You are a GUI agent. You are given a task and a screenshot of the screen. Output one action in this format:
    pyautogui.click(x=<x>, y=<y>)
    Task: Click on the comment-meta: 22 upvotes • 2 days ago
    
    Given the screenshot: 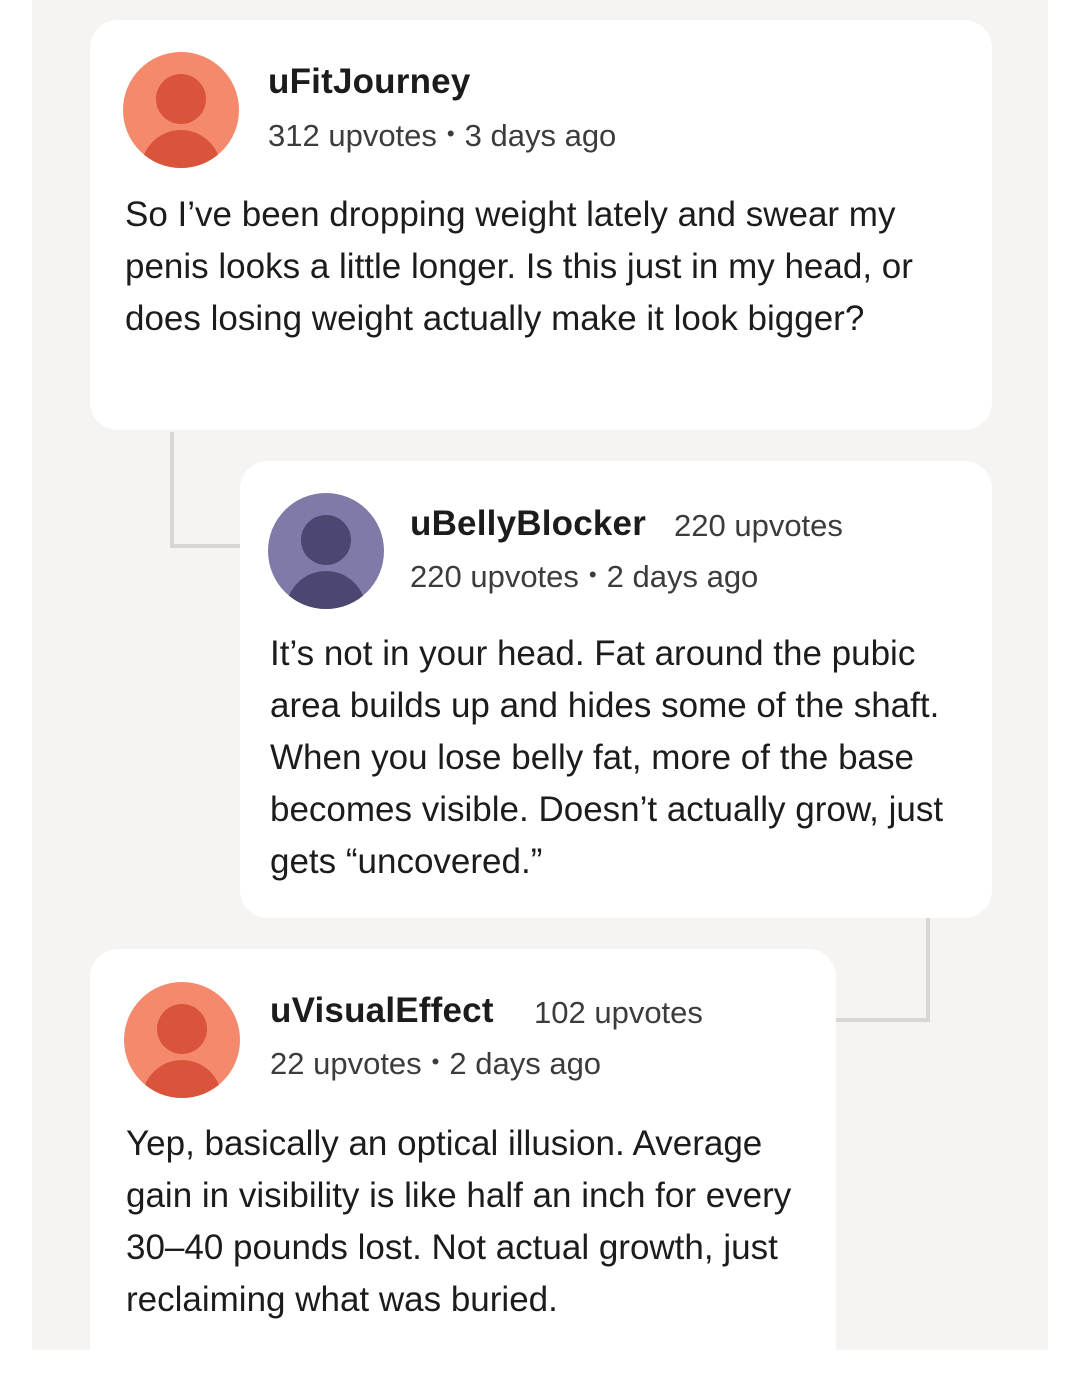 What is the action you would take?
    pyautogui.click(x=435, y=1064)
    